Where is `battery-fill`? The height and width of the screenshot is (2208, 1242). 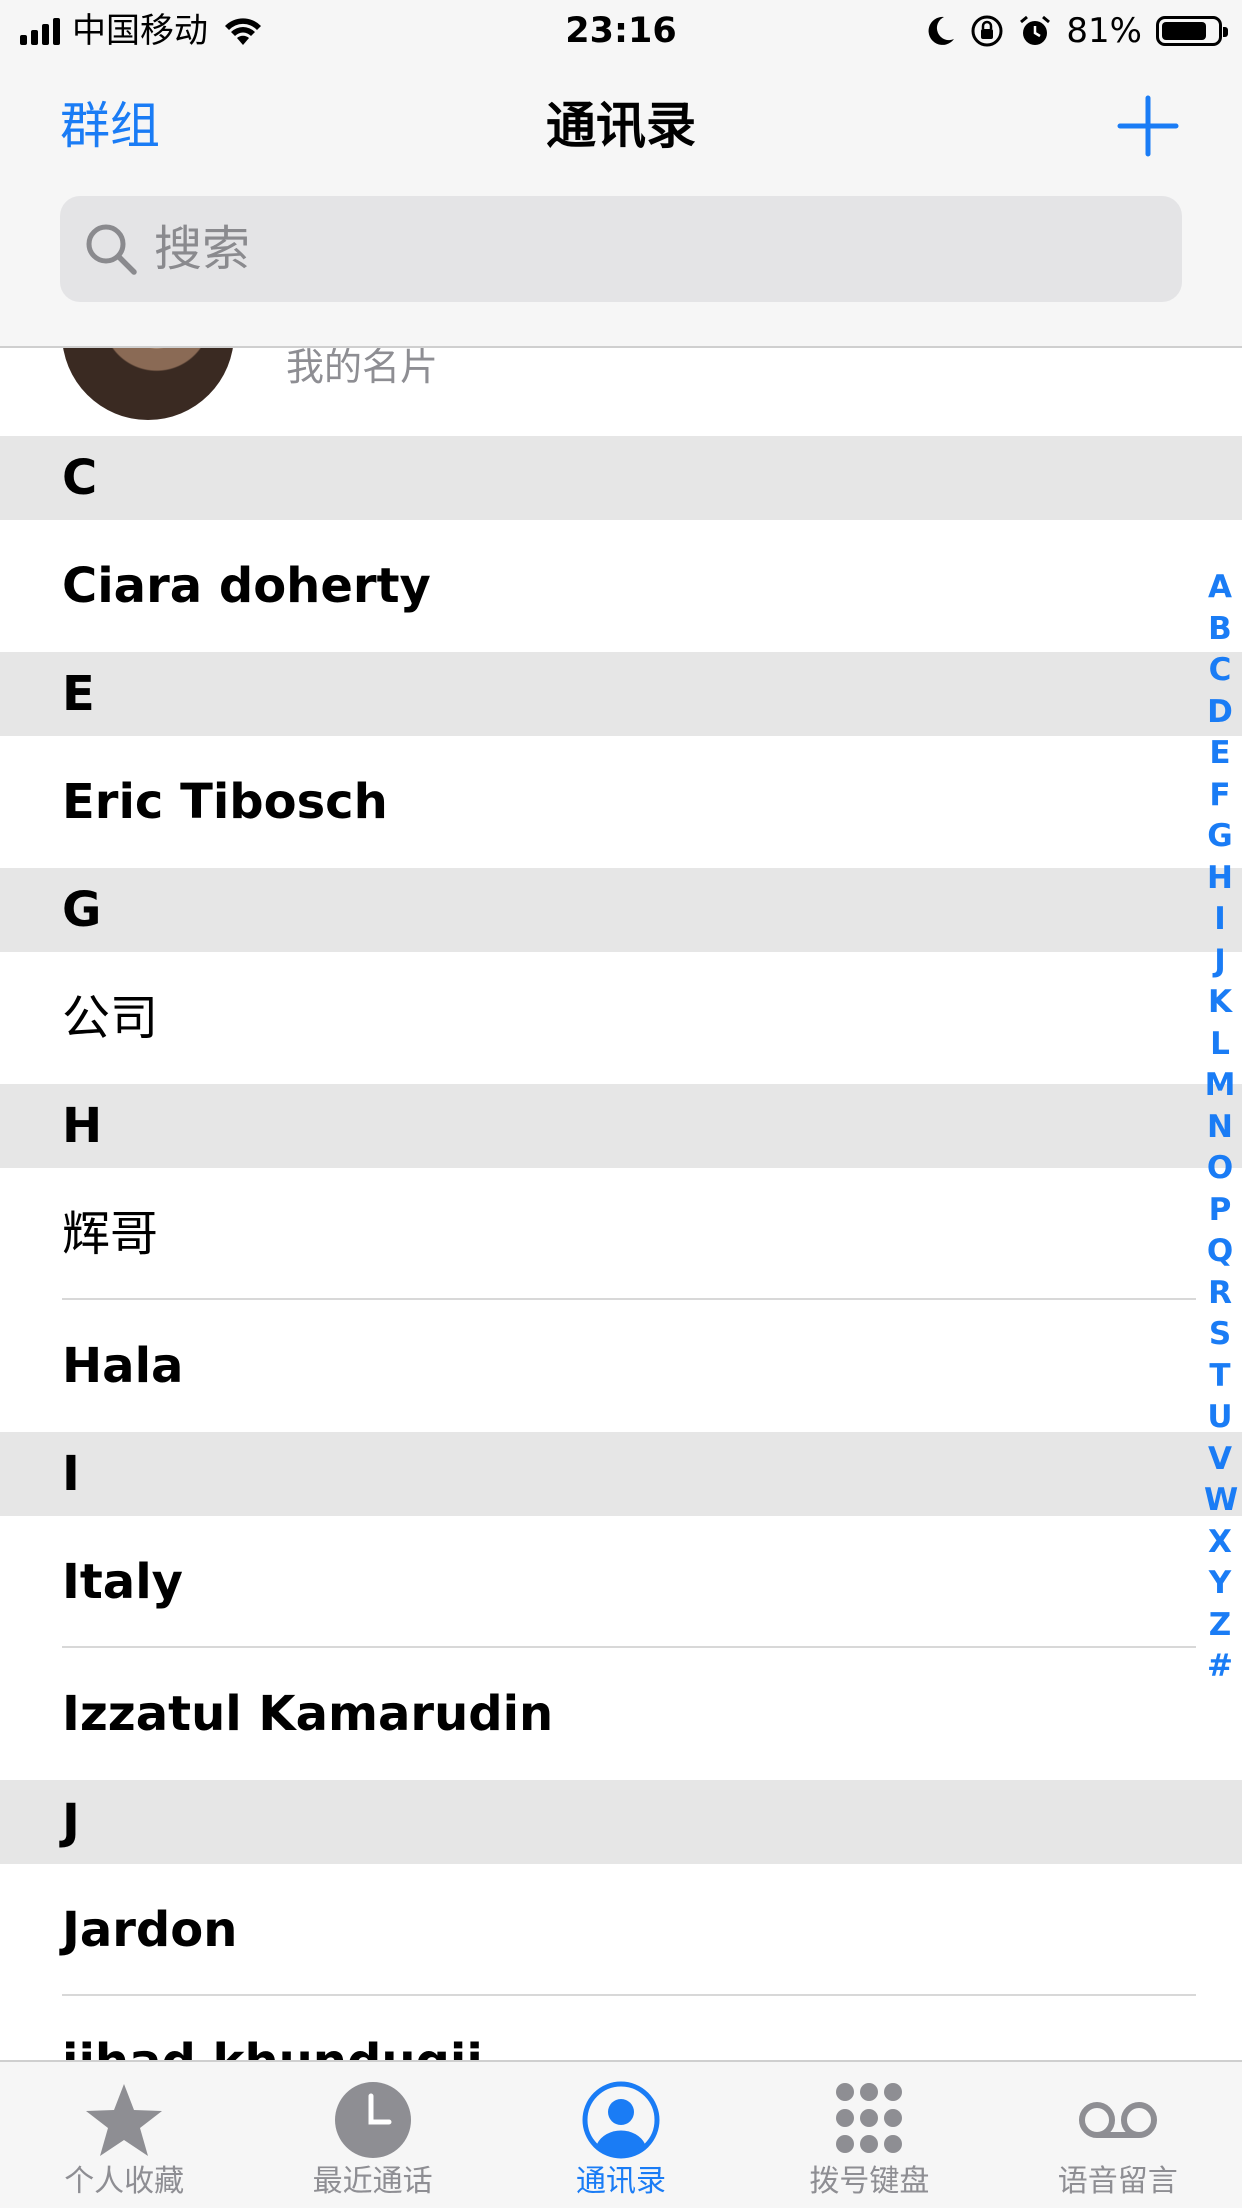
battery-fill is located at coordinates (1184, 31).